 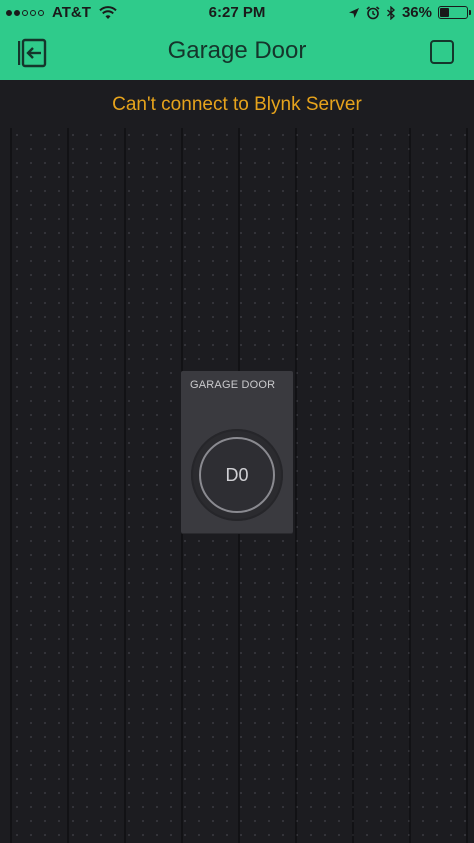 What do you see at coordinates (390, 12) in the screenshot?
I see `bluetooth-icon` at bounding box center [390, 12].